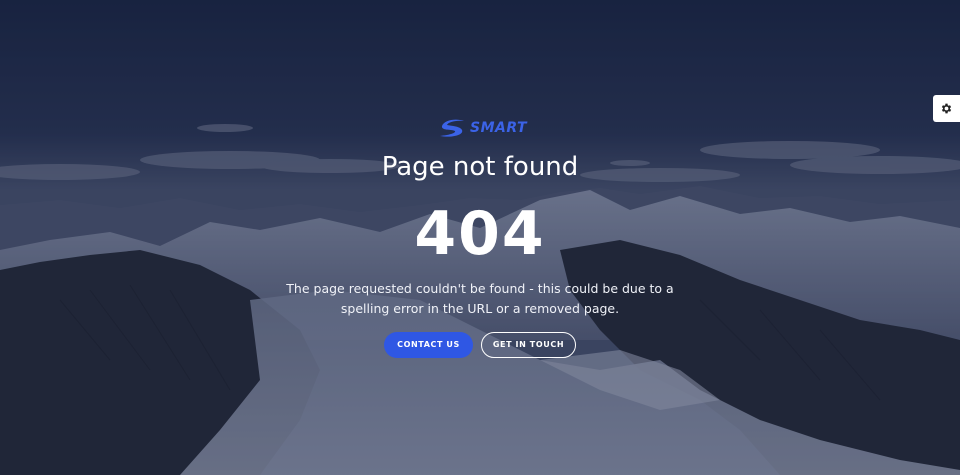 The image size is (960, 475). Describe the element at coordinates (480, 167) in the screenshot. I see `page-title: Page not found` at that location.